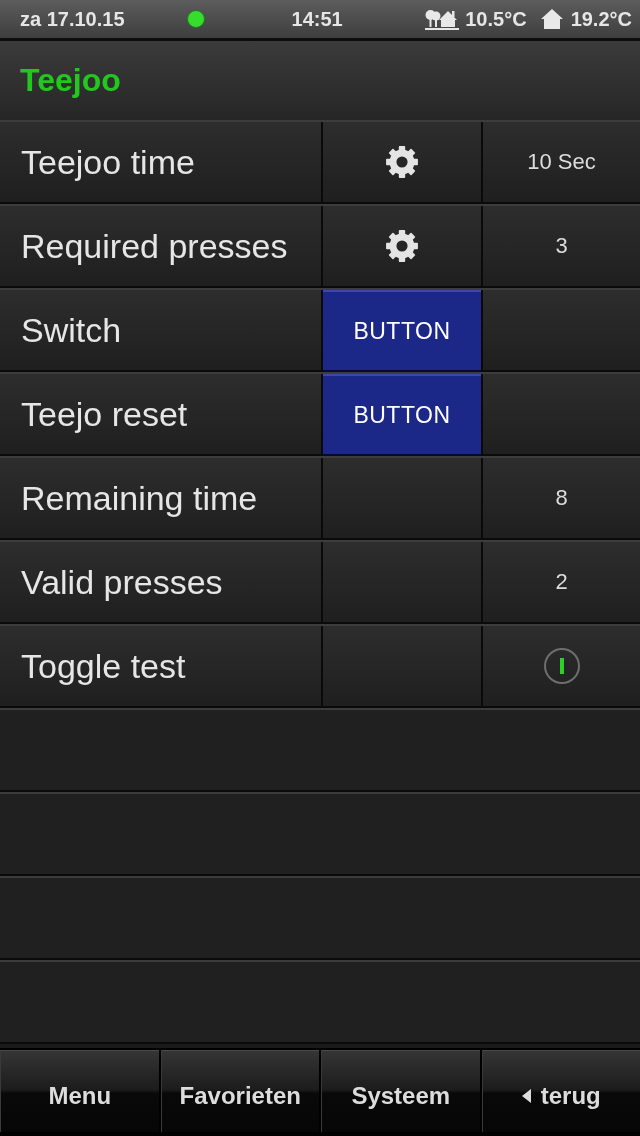 This screenshot has height=1136, width=640. I want to click on nav-tab: Menu, so click(79, 1091).